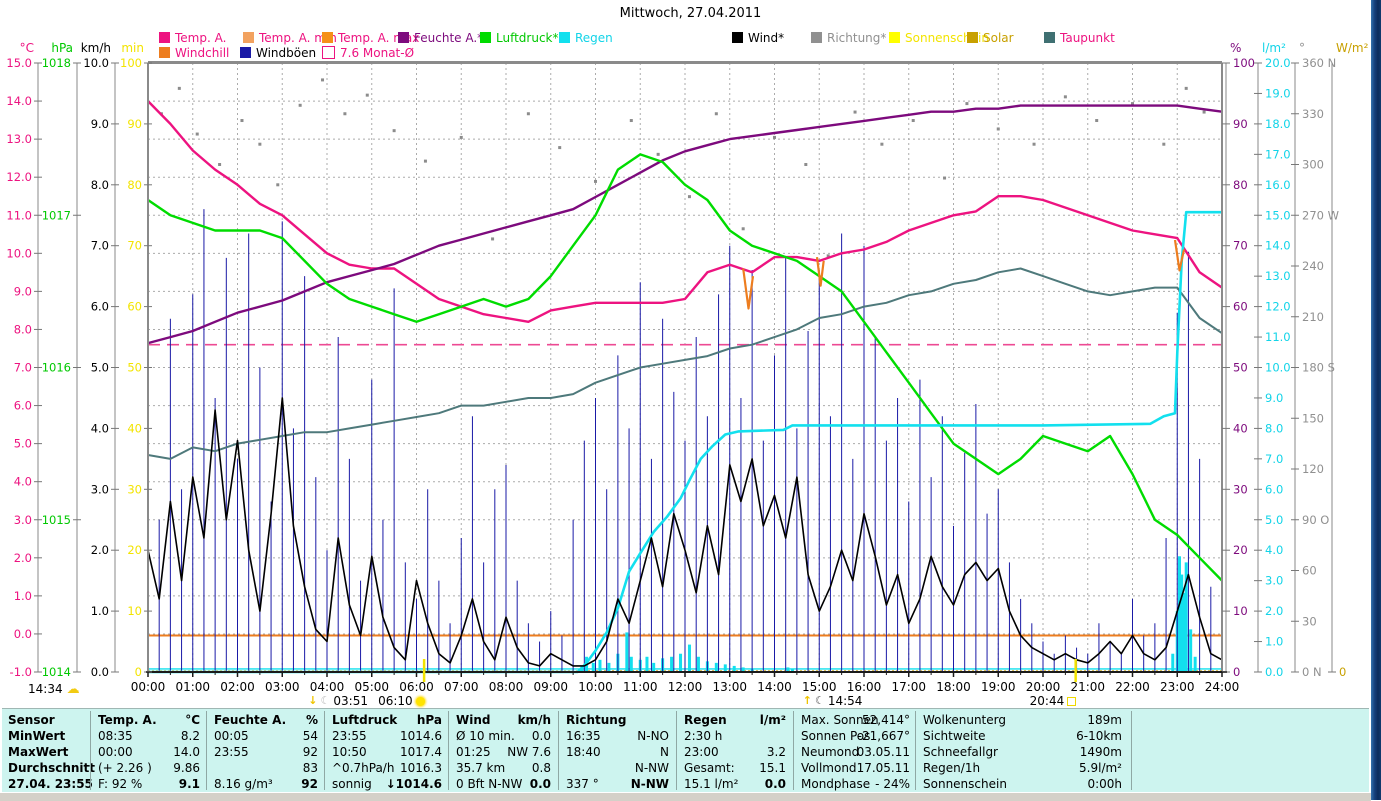 This screenshot has width=1381, height=801. What do you see at coordinates (703, 736) in the screenshot?
I see `table-cell-label: 2:30 h` at bounding box center [703, 736].